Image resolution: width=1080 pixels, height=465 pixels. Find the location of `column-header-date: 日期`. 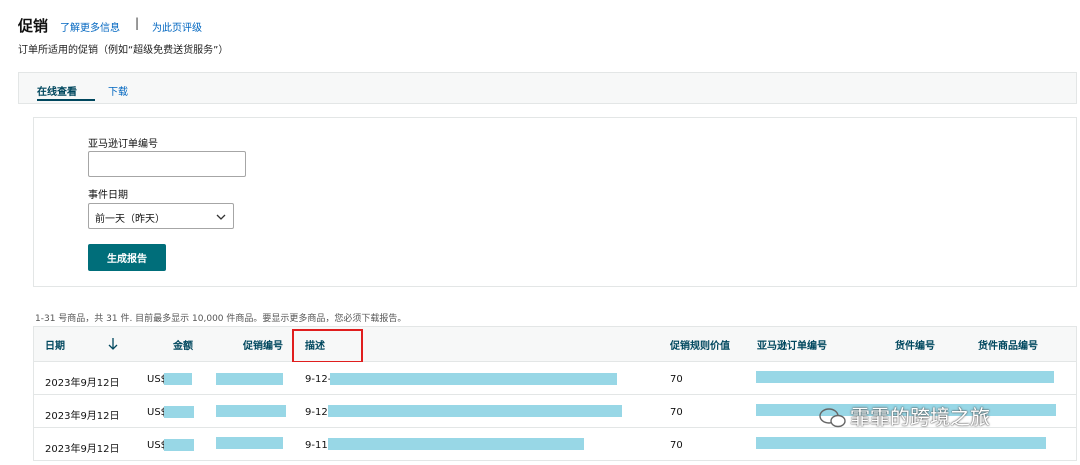

column-header-date: 日期 is located at coordinates (55, 344).